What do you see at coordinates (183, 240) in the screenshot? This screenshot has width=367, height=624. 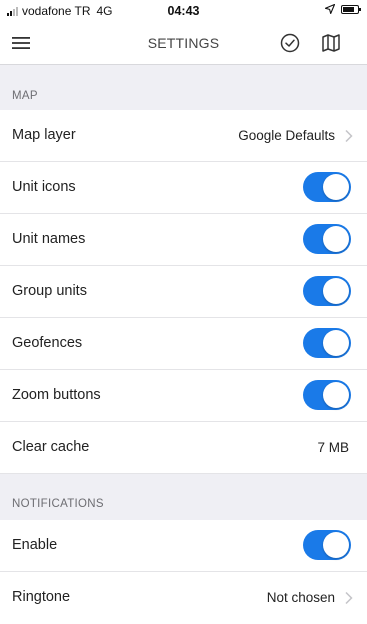 I see `setting-row-unit-names: Unit names` at bounding box center [183, 240].